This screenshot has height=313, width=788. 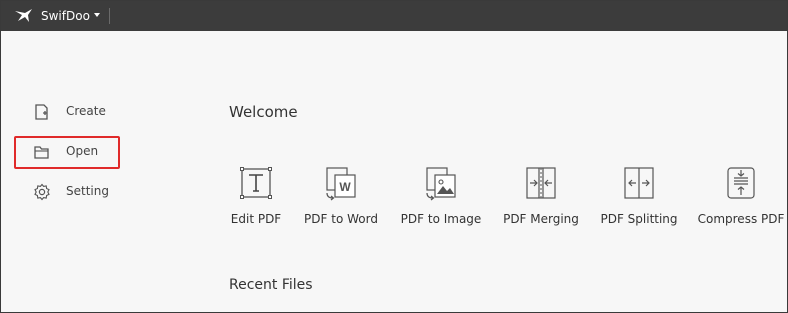 I want to click on gear-icon, so click(x=42, y=192).